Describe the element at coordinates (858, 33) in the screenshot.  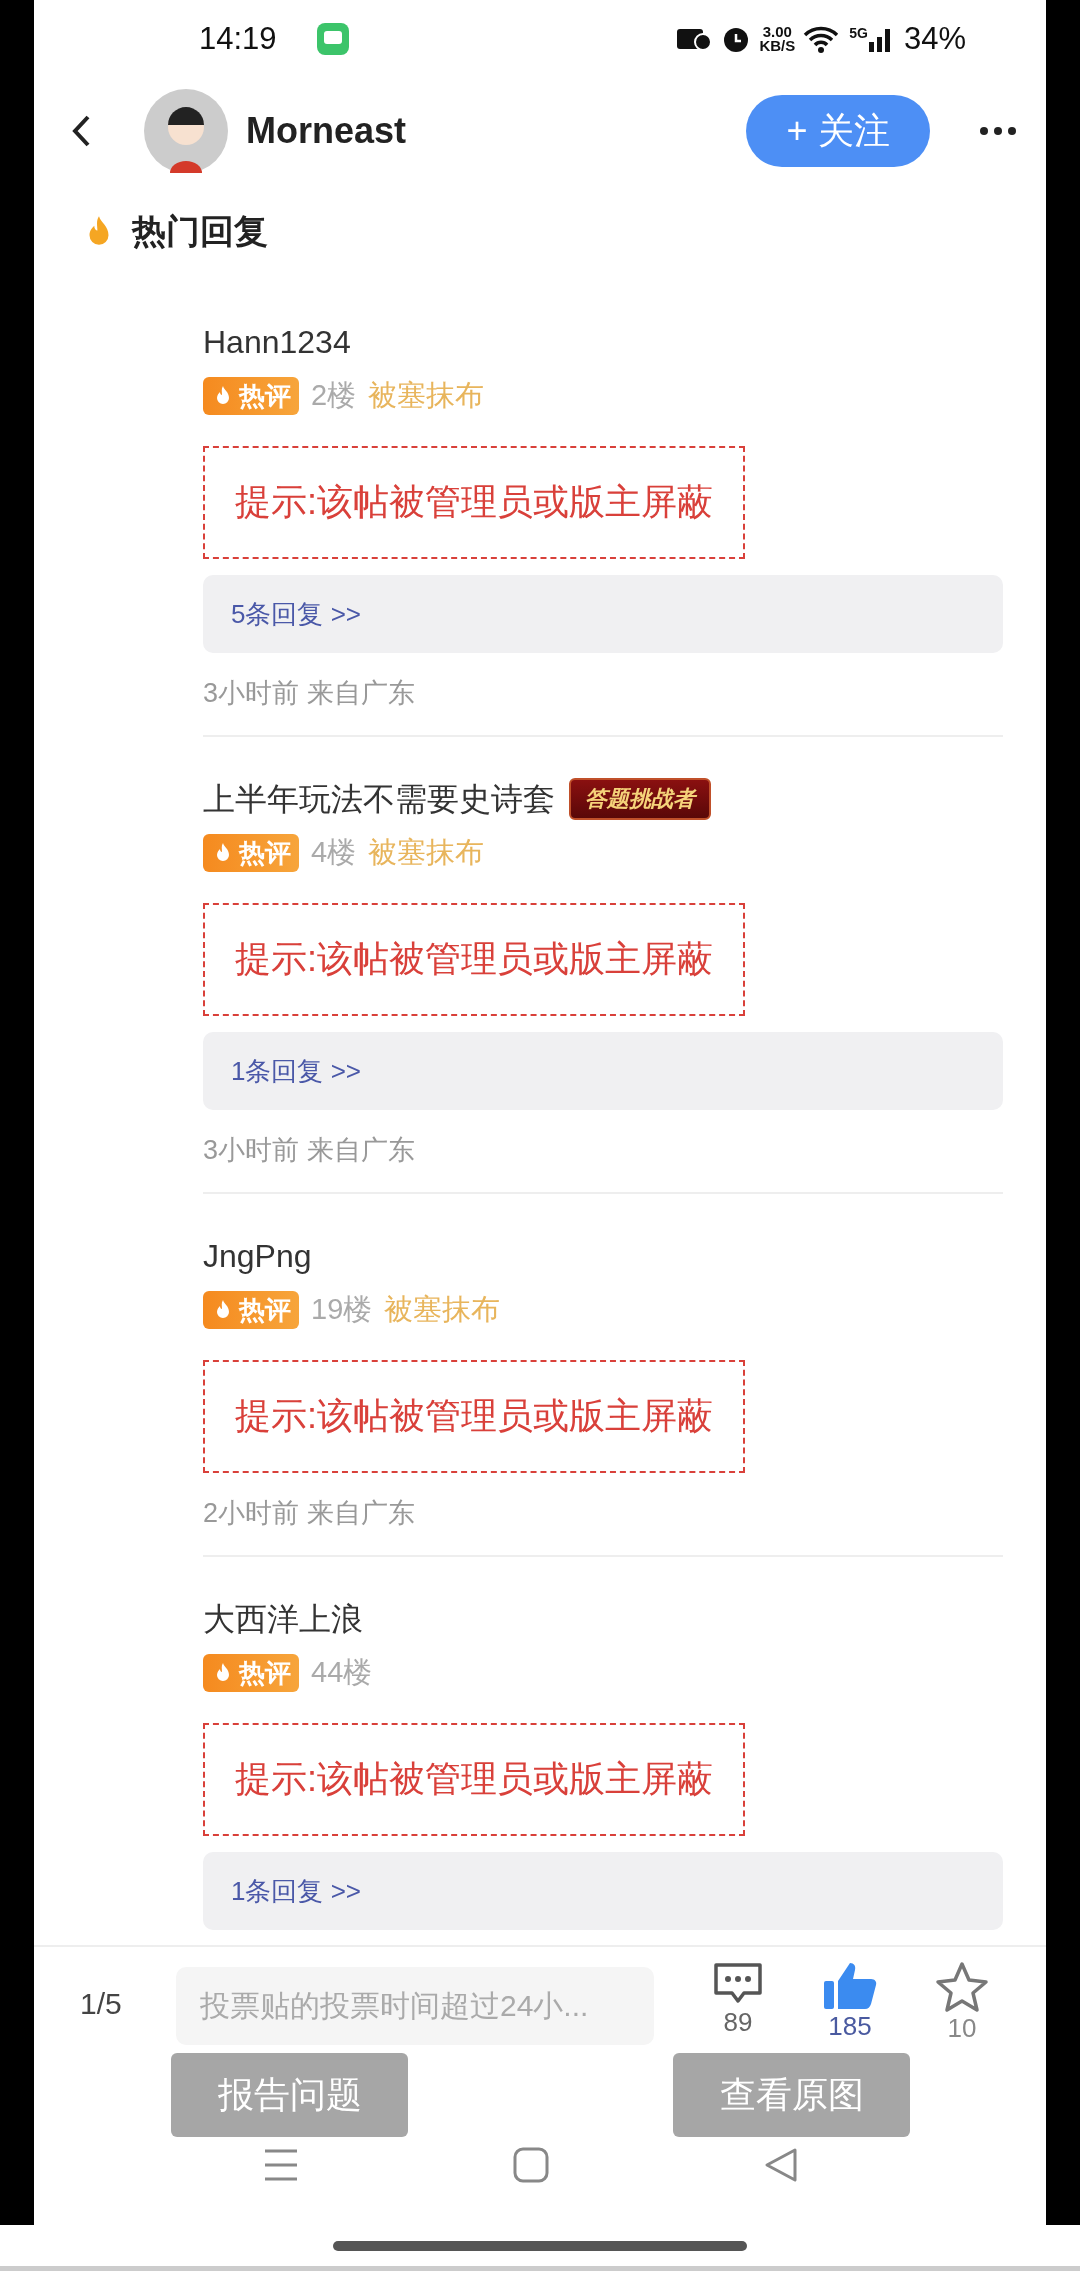
I see `network-type: 5G` at that location.